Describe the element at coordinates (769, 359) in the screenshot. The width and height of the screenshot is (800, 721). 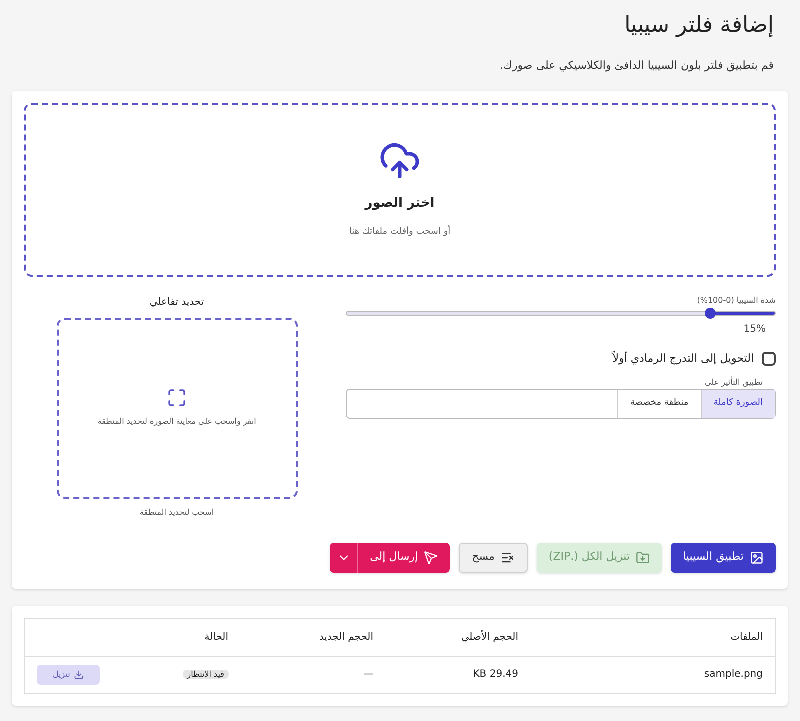
I see `checkbox` at that location.